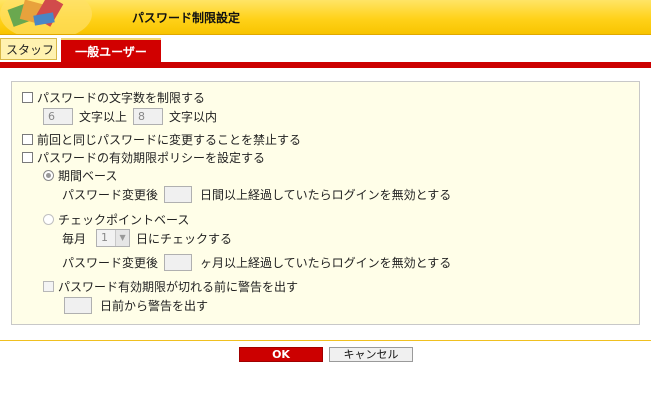 The width and height of the screenshot is (651, 398). Describe the element at coordinates (178, 286) in the screenshot. I see `warning-label: パスワード有効期限が切れる前に警告を出す` at that location.